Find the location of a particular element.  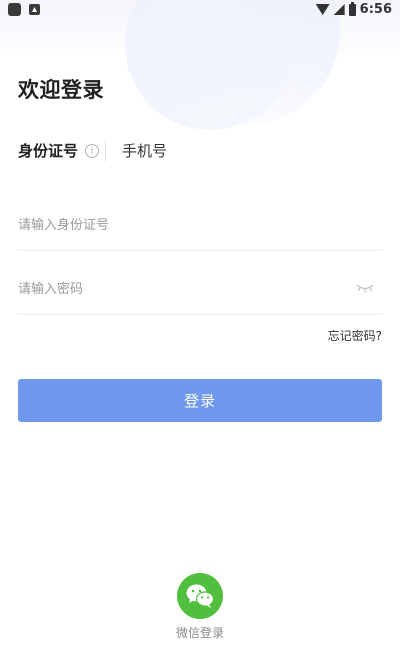

signal-icon is located at coordinates (339, 9).